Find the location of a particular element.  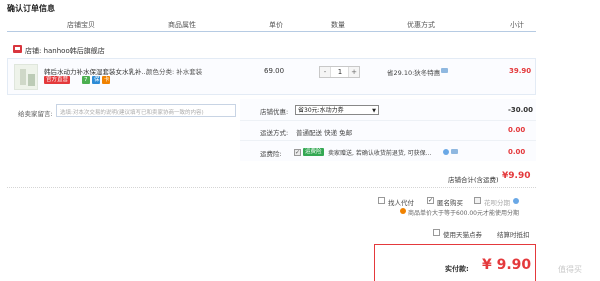

column-header-subtotal: 小计 is located at coordinates (517, 25).